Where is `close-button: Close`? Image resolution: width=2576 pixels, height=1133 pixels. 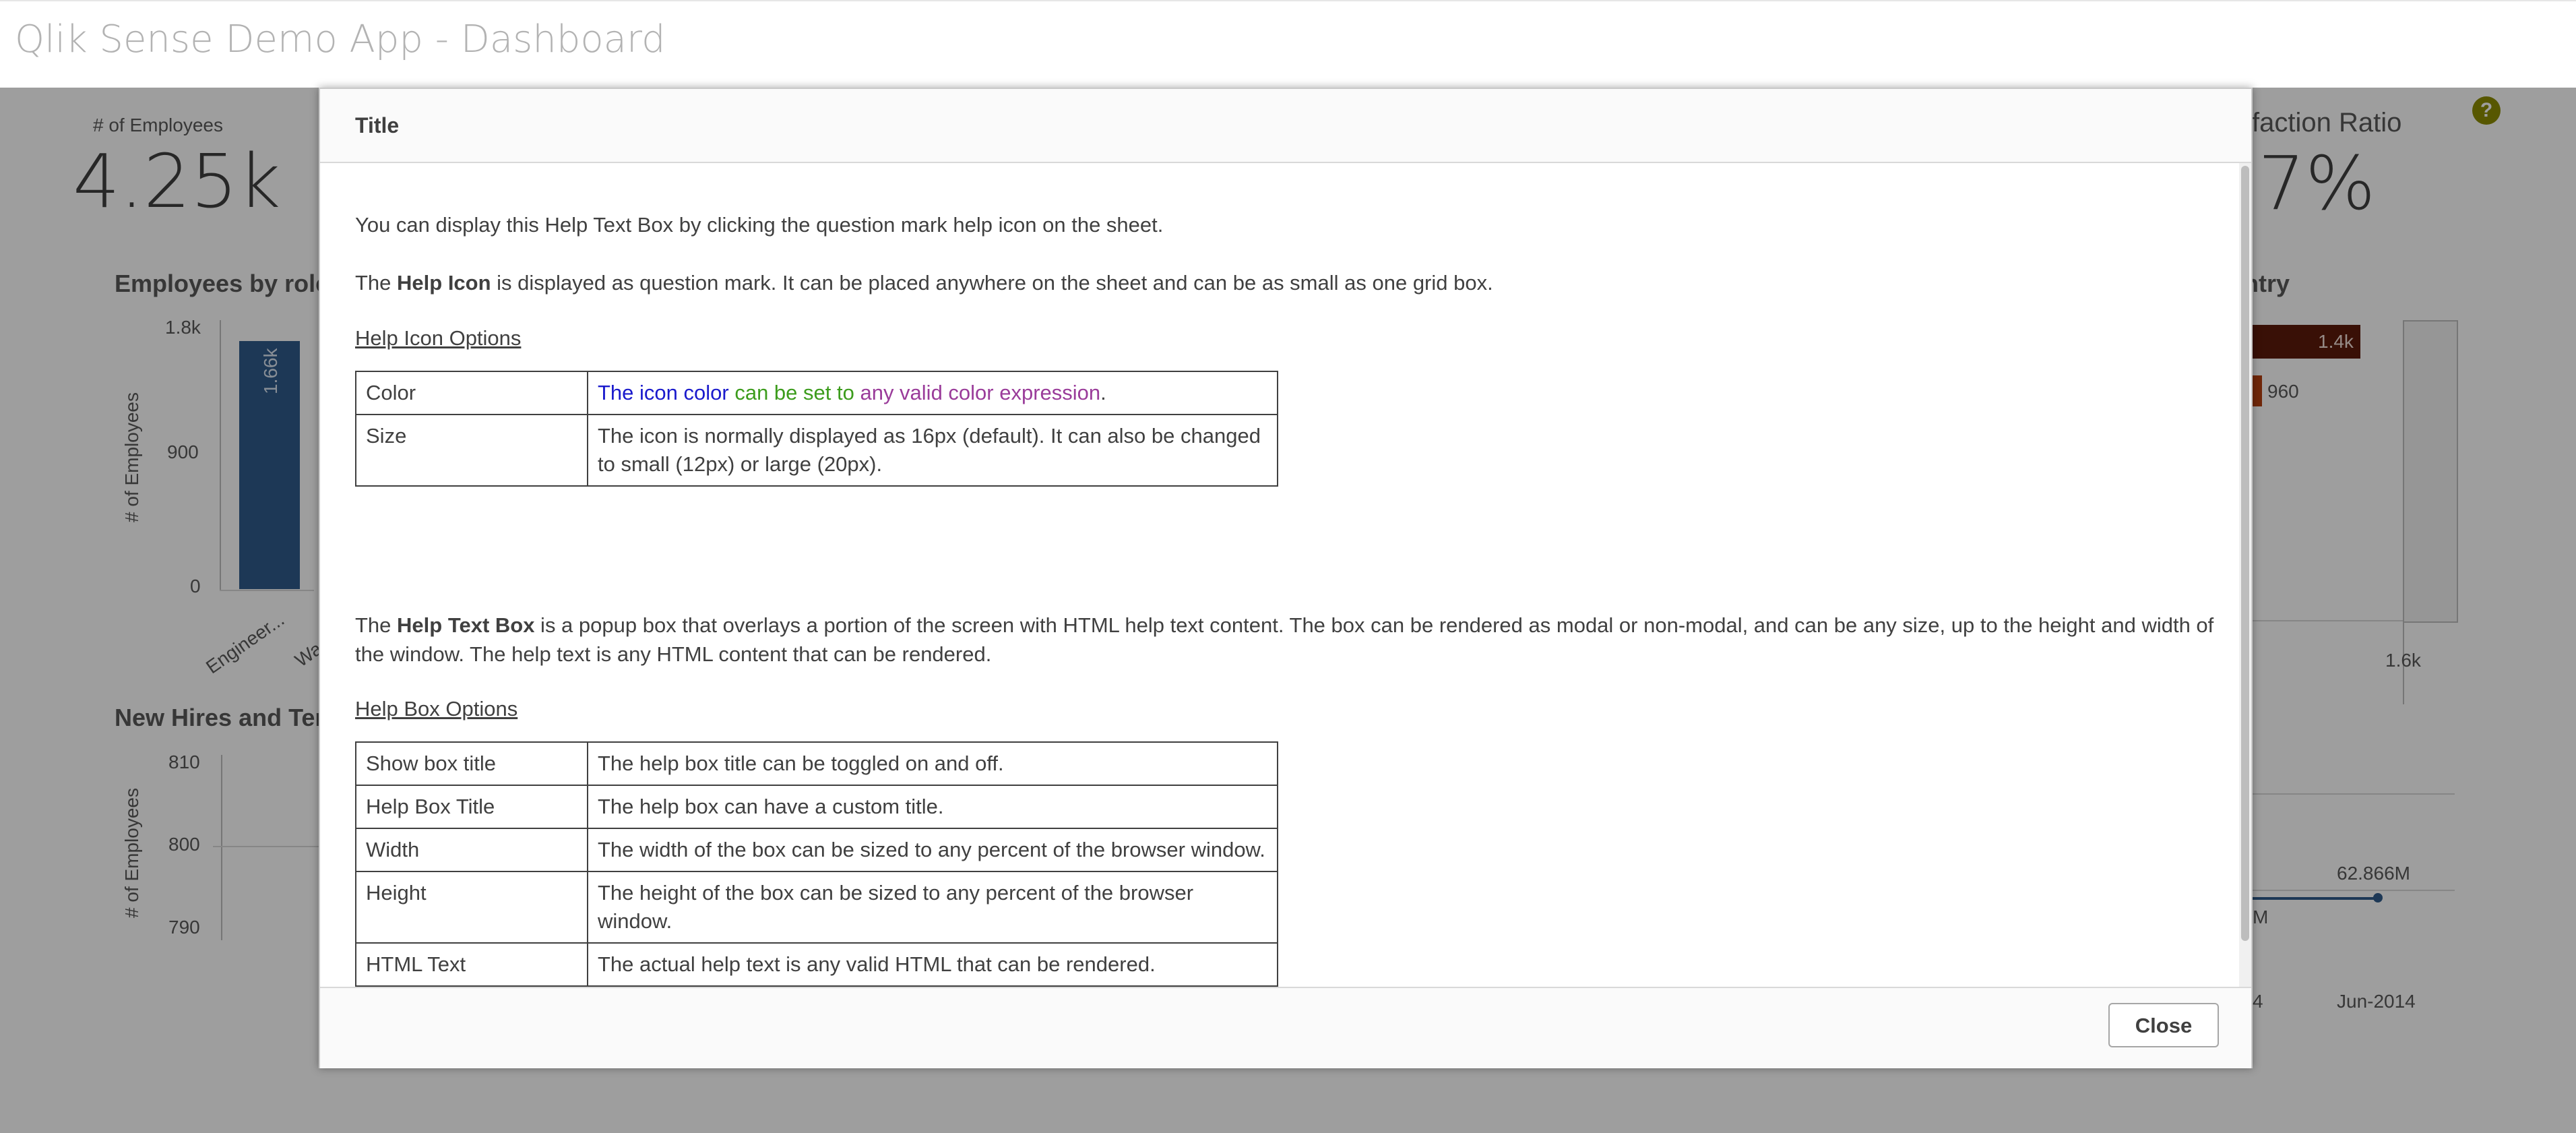
close-button: Close is located at coordinates (2163, 1025).